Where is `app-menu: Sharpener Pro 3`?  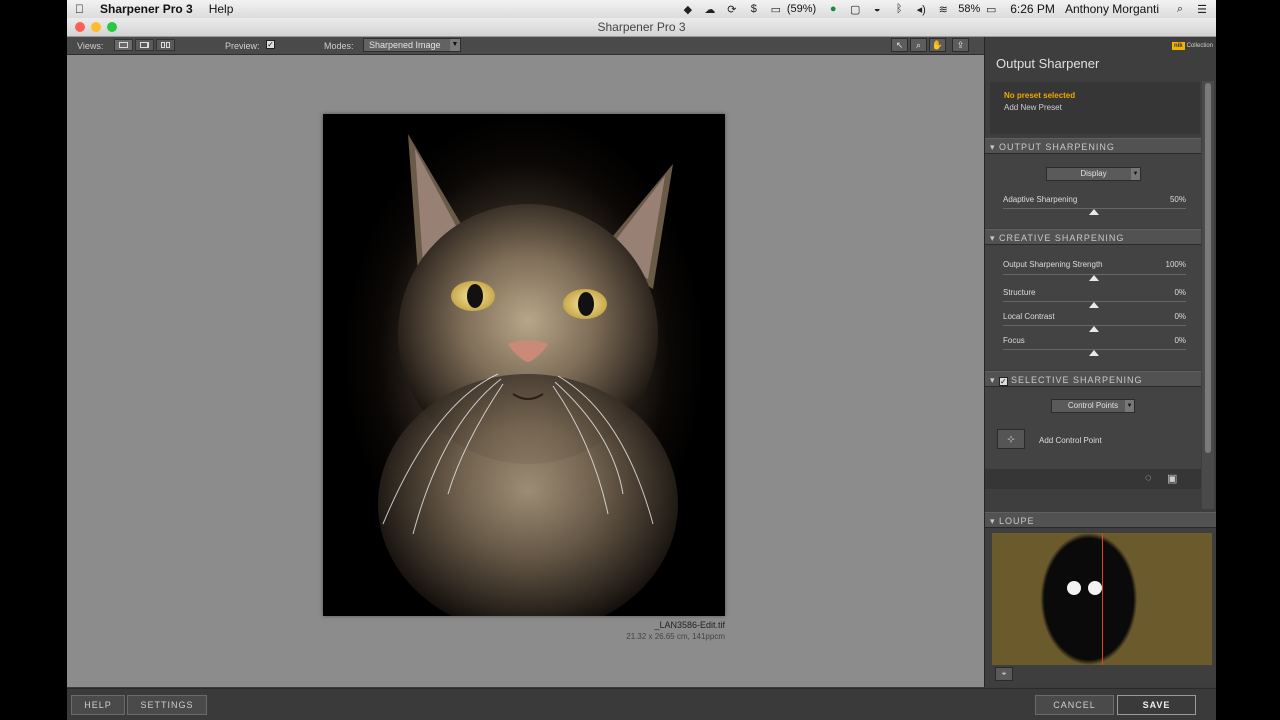 app-menu: Sharpener Pro 3 is located at coordinates (146, 9).